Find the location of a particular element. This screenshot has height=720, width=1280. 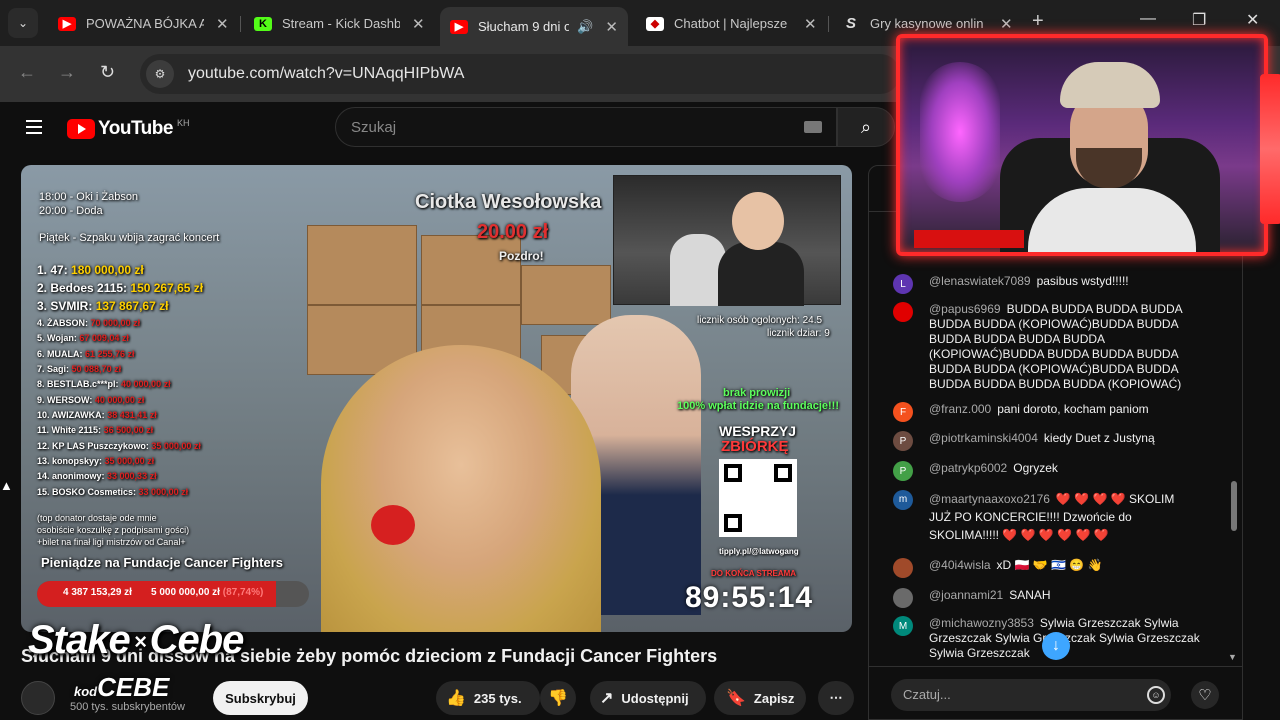

chat-author: @michawozny3853 is located at coordinates (981, 623).